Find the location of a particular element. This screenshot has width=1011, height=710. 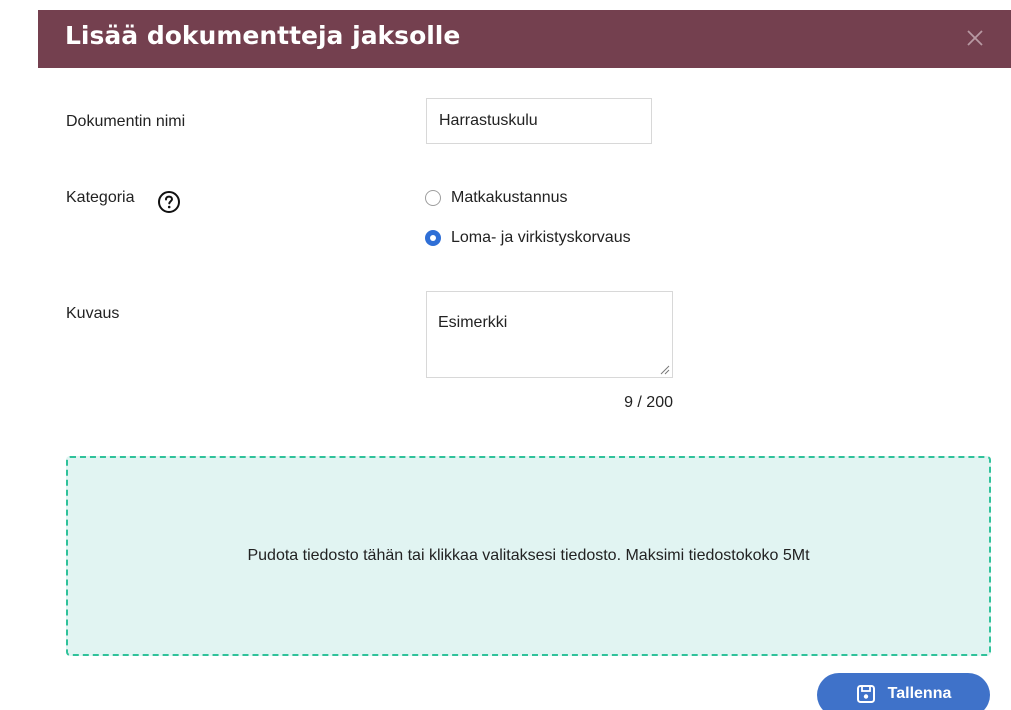

category-option-loma-virkistyskorvaus: Loma- ja virkistyskorvaus is located at coordinates (528, 238).